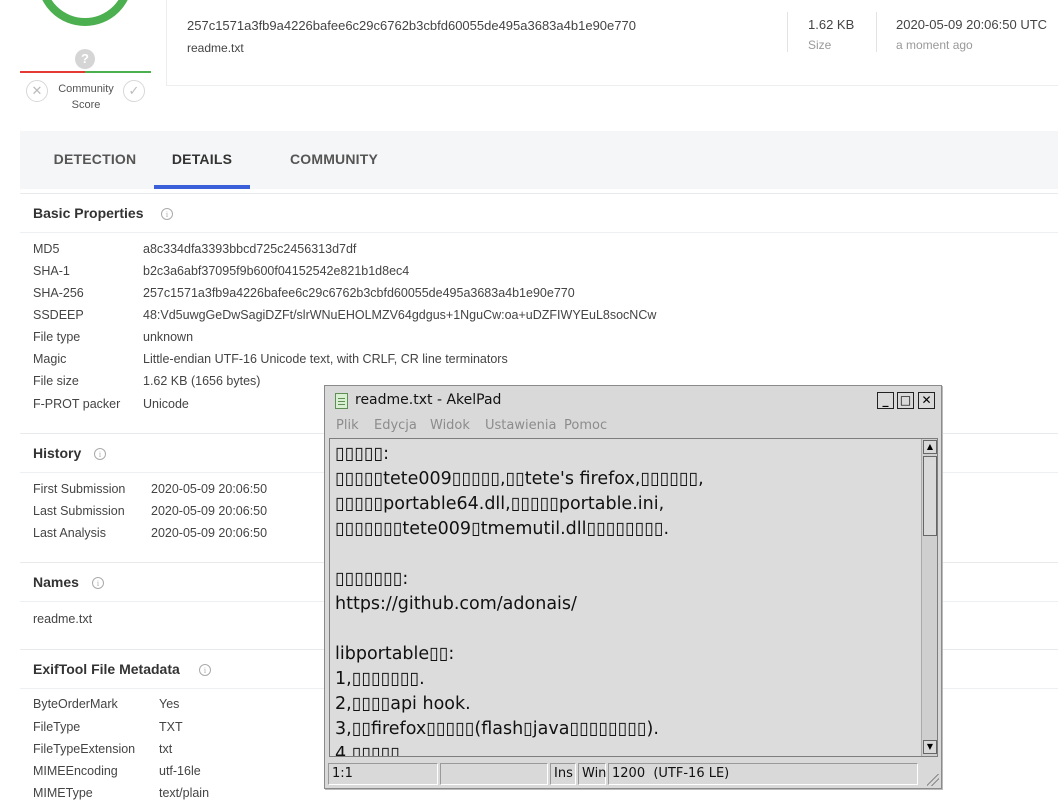  Describe the element at coordinates (171, 727) in the screenshot. I see `exif-value: TXT` at that location.